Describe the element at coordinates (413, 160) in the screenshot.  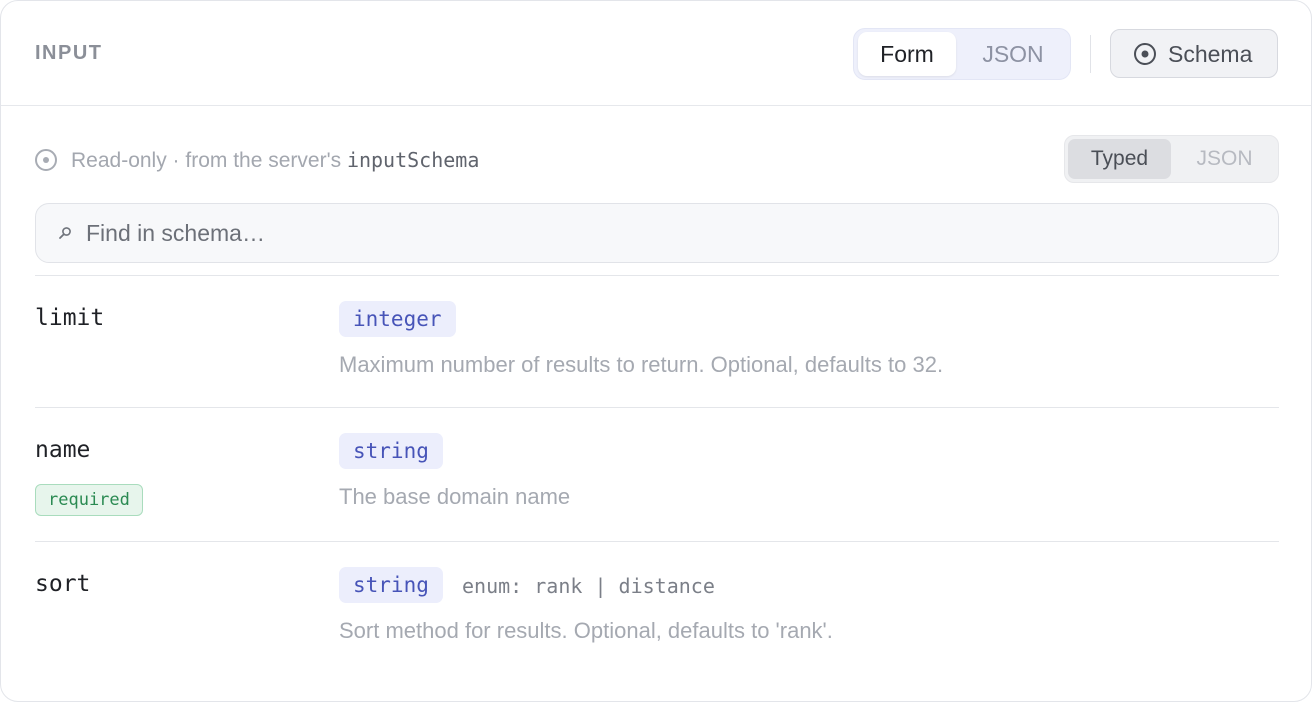
I see `input-schema-code: inputSchema` at that location.